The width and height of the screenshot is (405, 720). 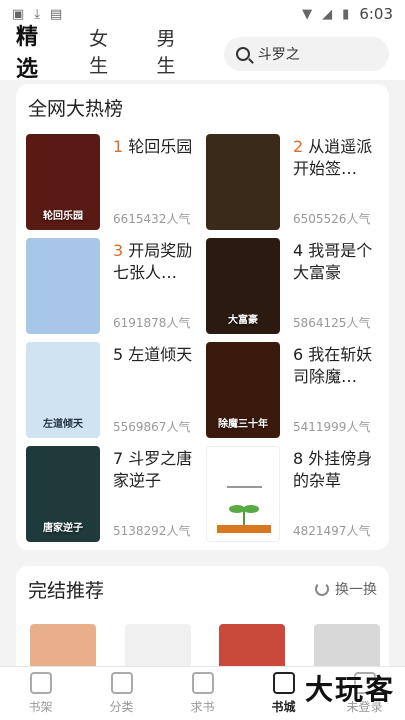 What do you see at coordinates (153, 469) in the screenshot?
I see `book-name: 斗罗之唐家逆子` at bounding box center [153, 469].